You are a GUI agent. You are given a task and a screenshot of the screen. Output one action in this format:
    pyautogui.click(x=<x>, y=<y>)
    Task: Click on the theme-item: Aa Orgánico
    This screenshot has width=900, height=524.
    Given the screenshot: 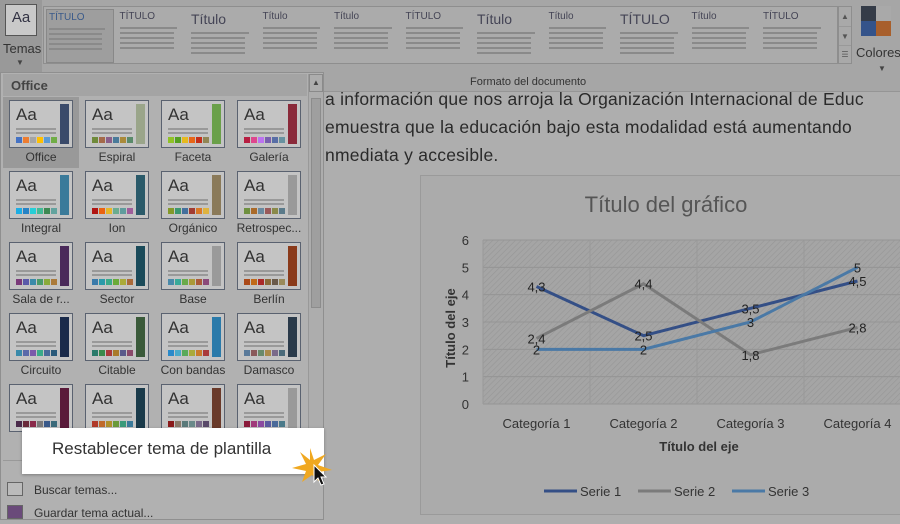 What is the action you would take?
    pyautogui.click(x=193, y=203)
    